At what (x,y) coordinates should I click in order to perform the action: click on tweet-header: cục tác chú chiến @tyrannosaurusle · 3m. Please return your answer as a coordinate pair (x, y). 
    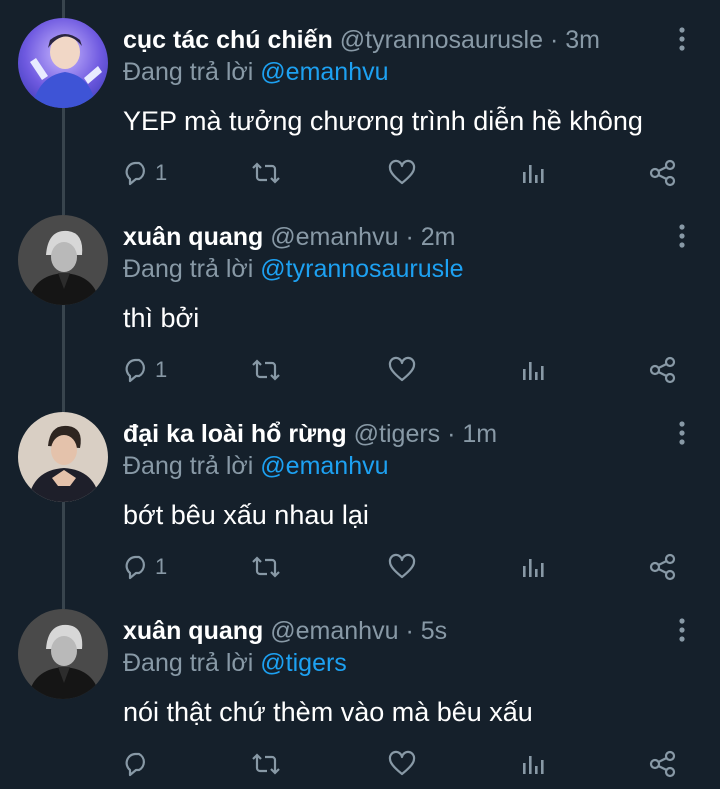
    Looking at the image, I should click on (361, 40).